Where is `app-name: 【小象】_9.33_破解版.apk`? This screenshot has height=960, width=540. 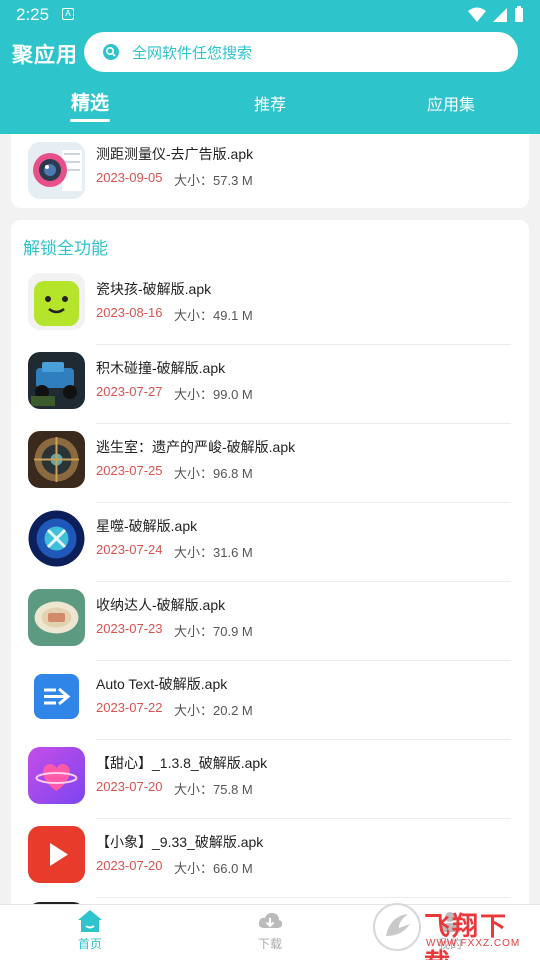
app-name: 【小象】_9.33_破解版.apk is located at coordinates (180, 842).